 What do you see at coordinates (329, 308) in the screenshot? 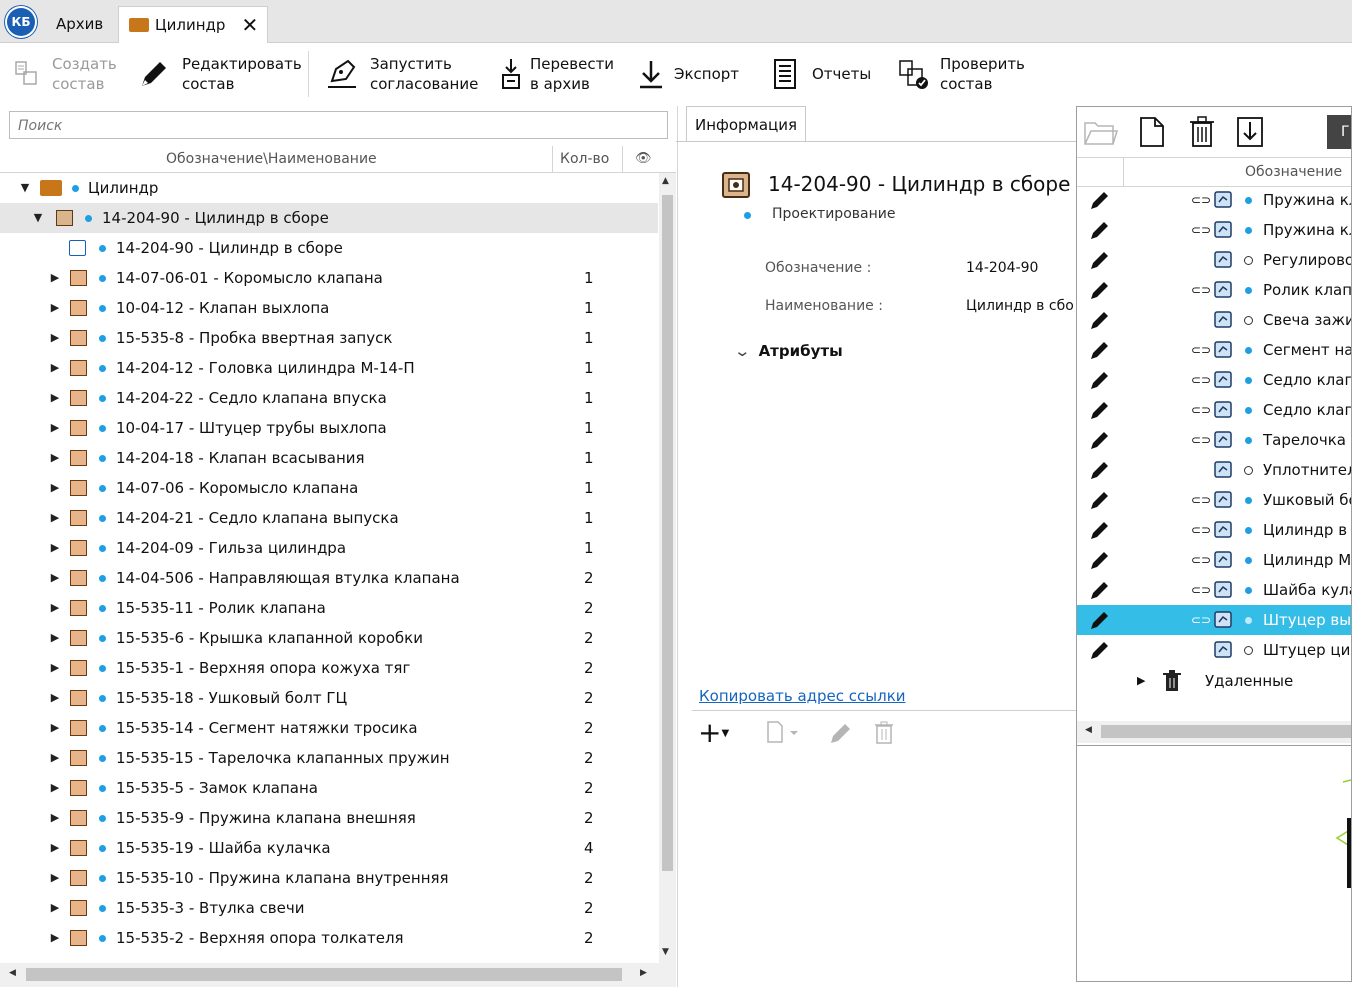
I see `tree-row: ▶ 10-04-12 - Клапан выхлопа 1` at bounding box center [329, 308].